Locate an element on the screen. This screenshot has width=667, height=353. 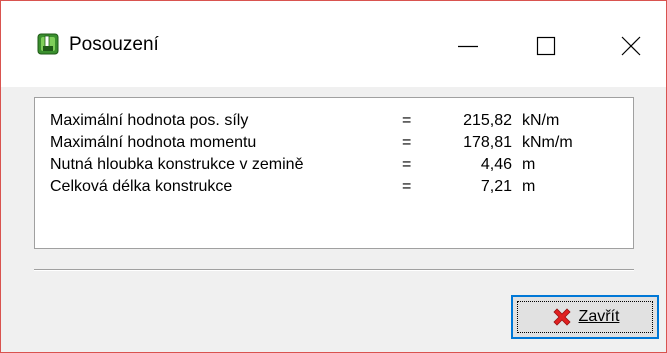
result-value: 4,46 is located at coordinates (496, 164).